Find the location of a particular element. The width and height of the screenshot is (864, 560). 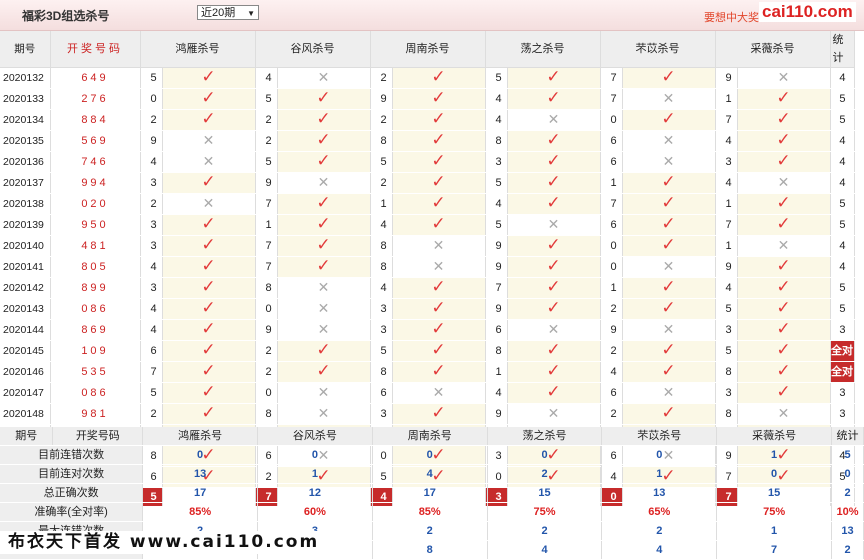

stats-value: 85% is located at coordinates (430, 512).